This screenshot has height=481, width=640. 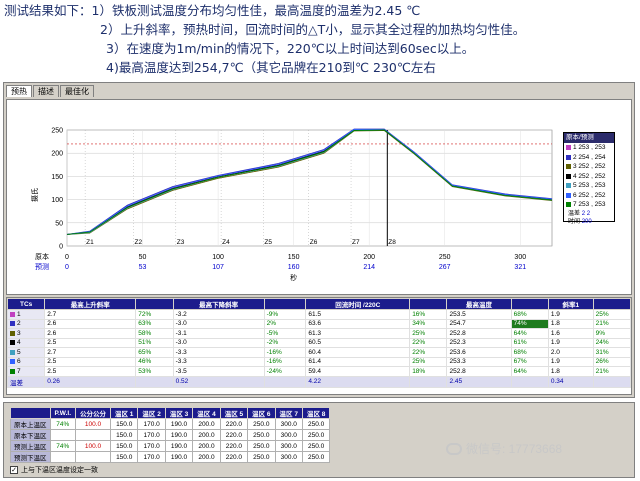 I want to click on tc-cell: 254.7, so click(x=479, y=323).